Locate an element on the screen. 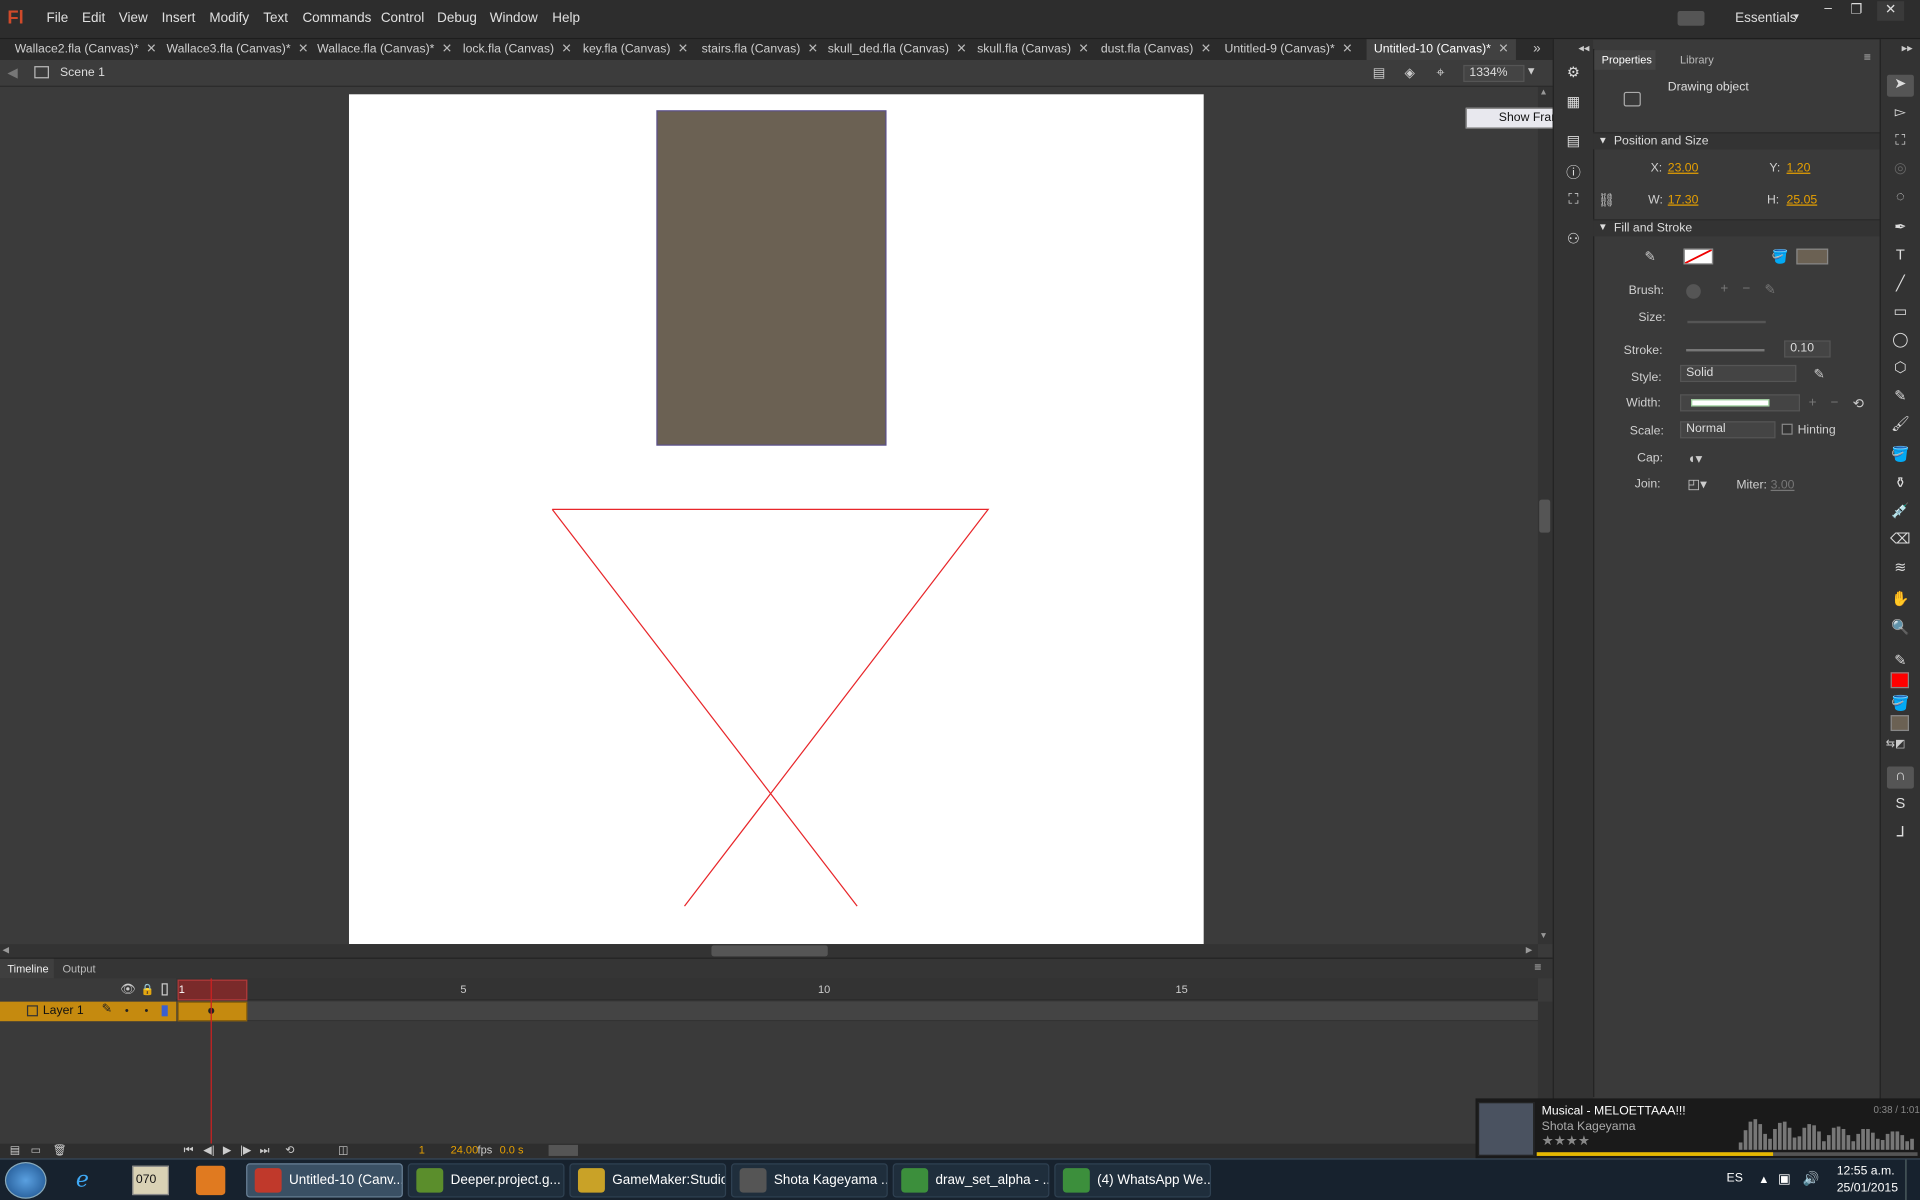 This screenshot has height=1200, width=1920. stroke-value: 0.10 is located at coordinates (1807, 349).